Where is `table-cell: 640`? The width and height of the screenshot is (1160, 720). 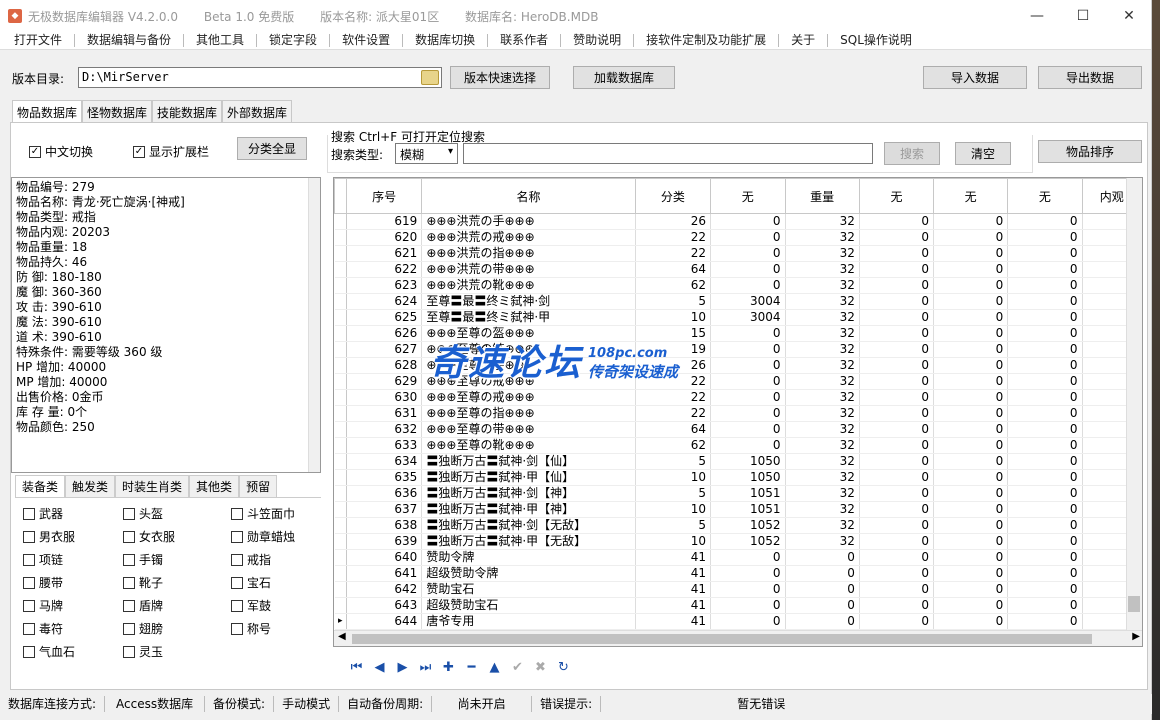
table-cell: 640 is located at coordinates (384, 557).